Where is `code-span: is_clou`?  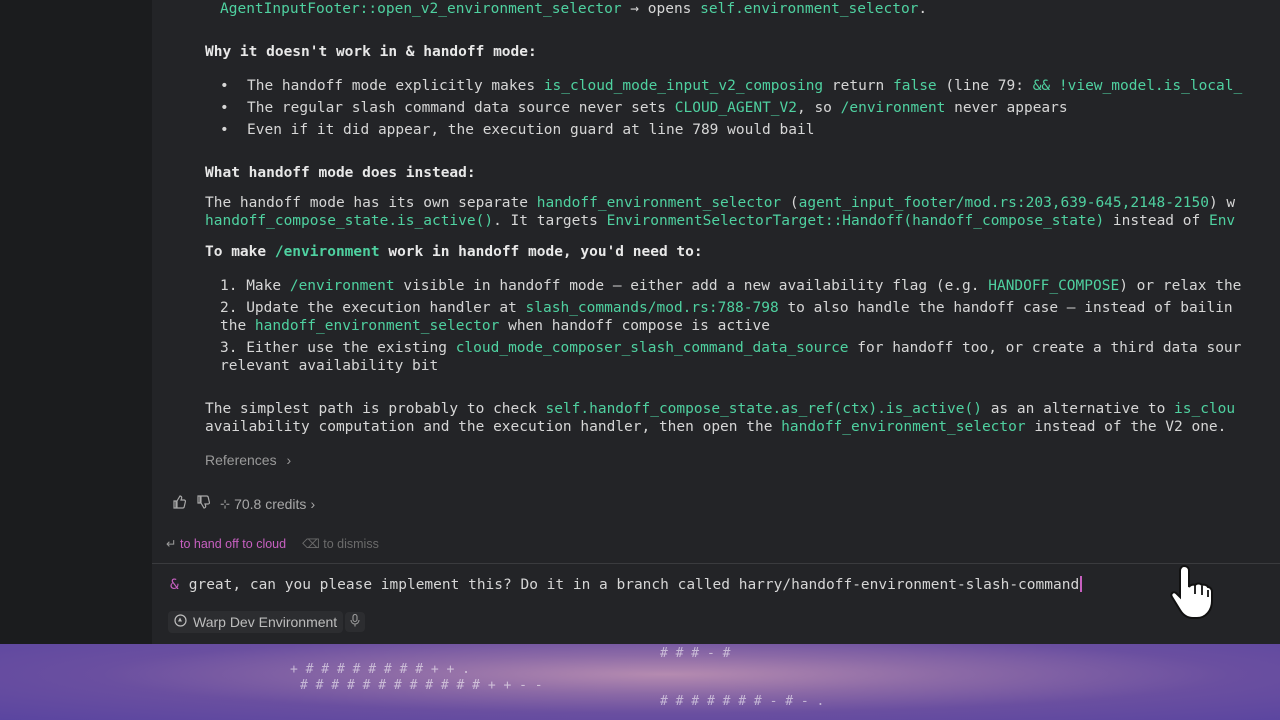
code-span: is_clou is located at coordinates (1205, 409).